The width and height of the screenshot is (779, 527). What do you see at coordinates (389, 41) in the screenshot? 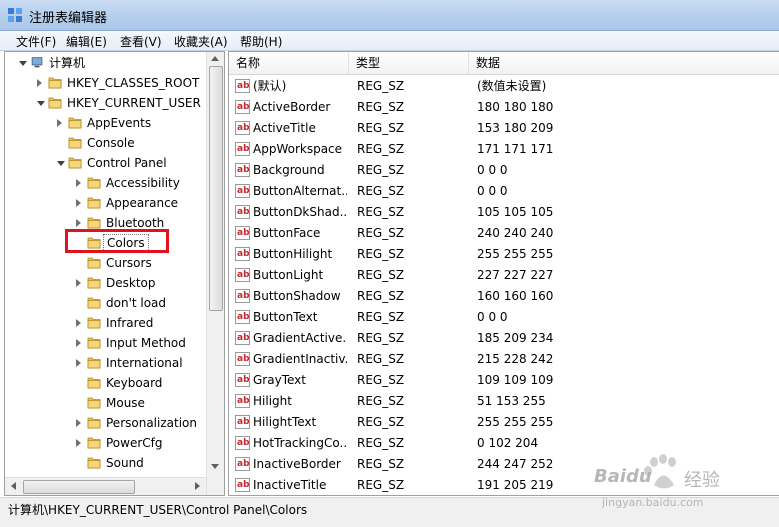
I see `menu-bar: 文件(F) 编辑(E) 查看(V) 收藏夹(A) 帮助(H)` at bounding box center [389, 41].